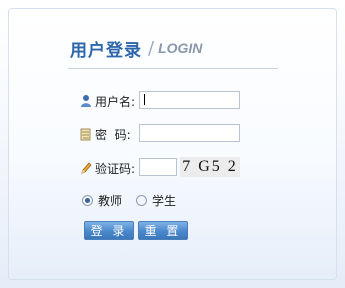  Describe the element at coordinates (210, 167) in the screenshot. I see `captcha-image: 7 G5 2` at that location.